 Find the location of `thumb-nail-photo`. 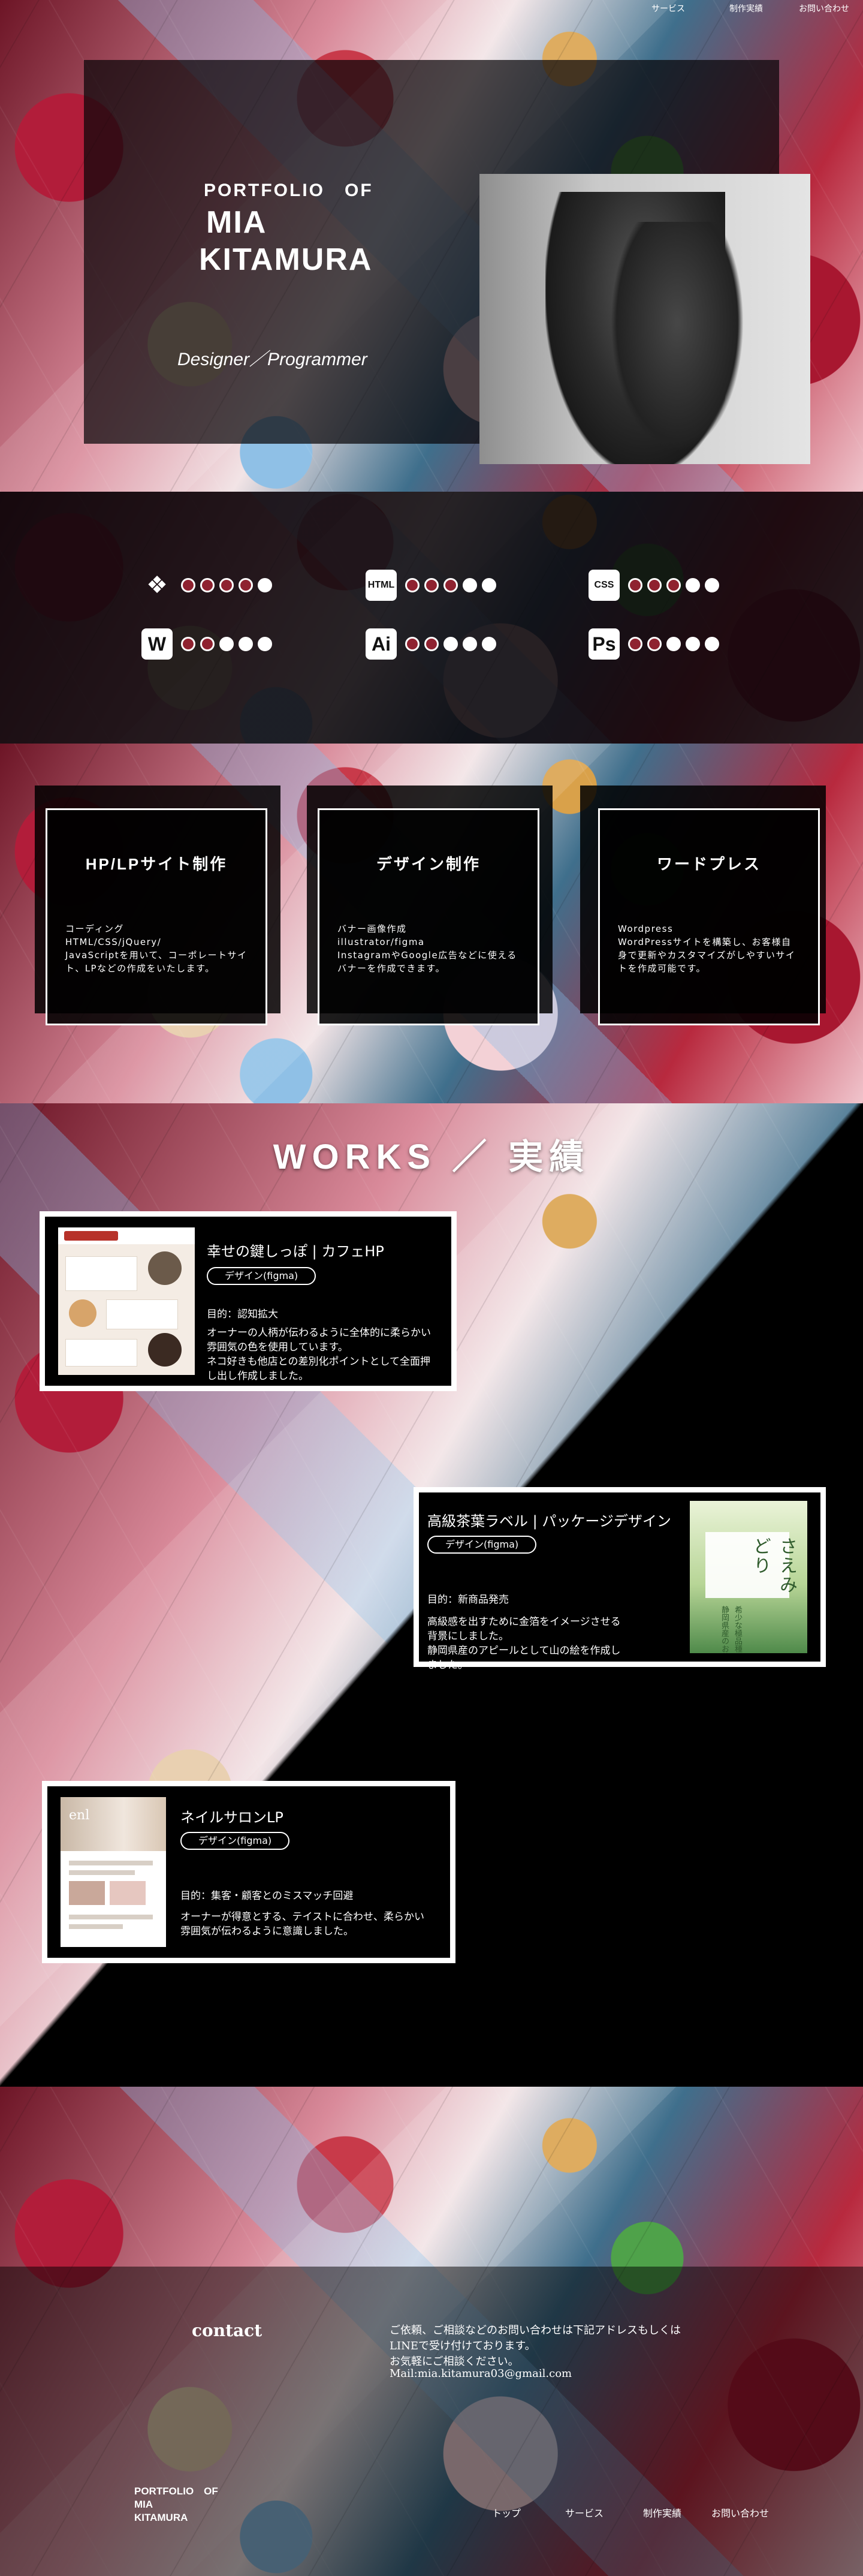

thumb-nail-photo is located at coordinates (128, 1893).